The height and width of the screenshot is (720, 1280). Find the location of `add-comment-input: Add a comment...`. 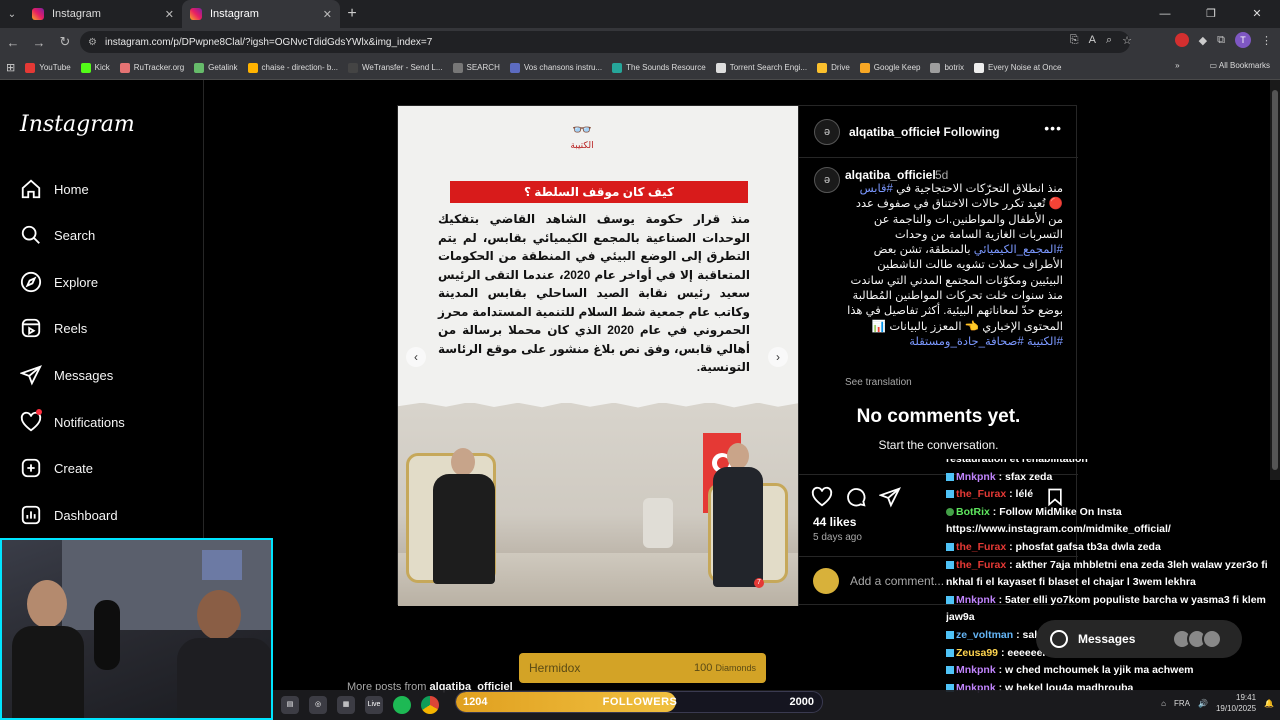

add-comment-input: Add a comment... is located at coordinates (897, 581).